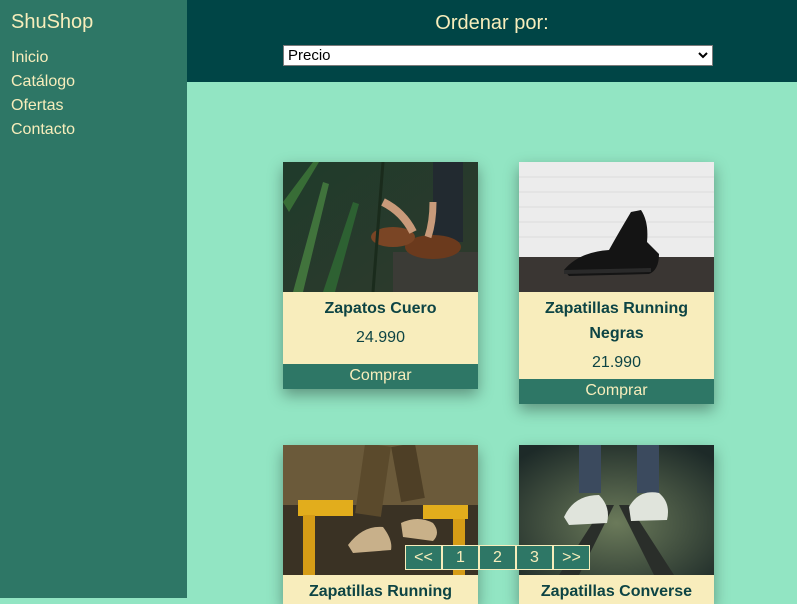 Image resolution: width=797 pixels, height=604 pixels. Describe the element at coordinates (309, 55) in the screenshot. I see `sort-select-value: Precio` at that location.